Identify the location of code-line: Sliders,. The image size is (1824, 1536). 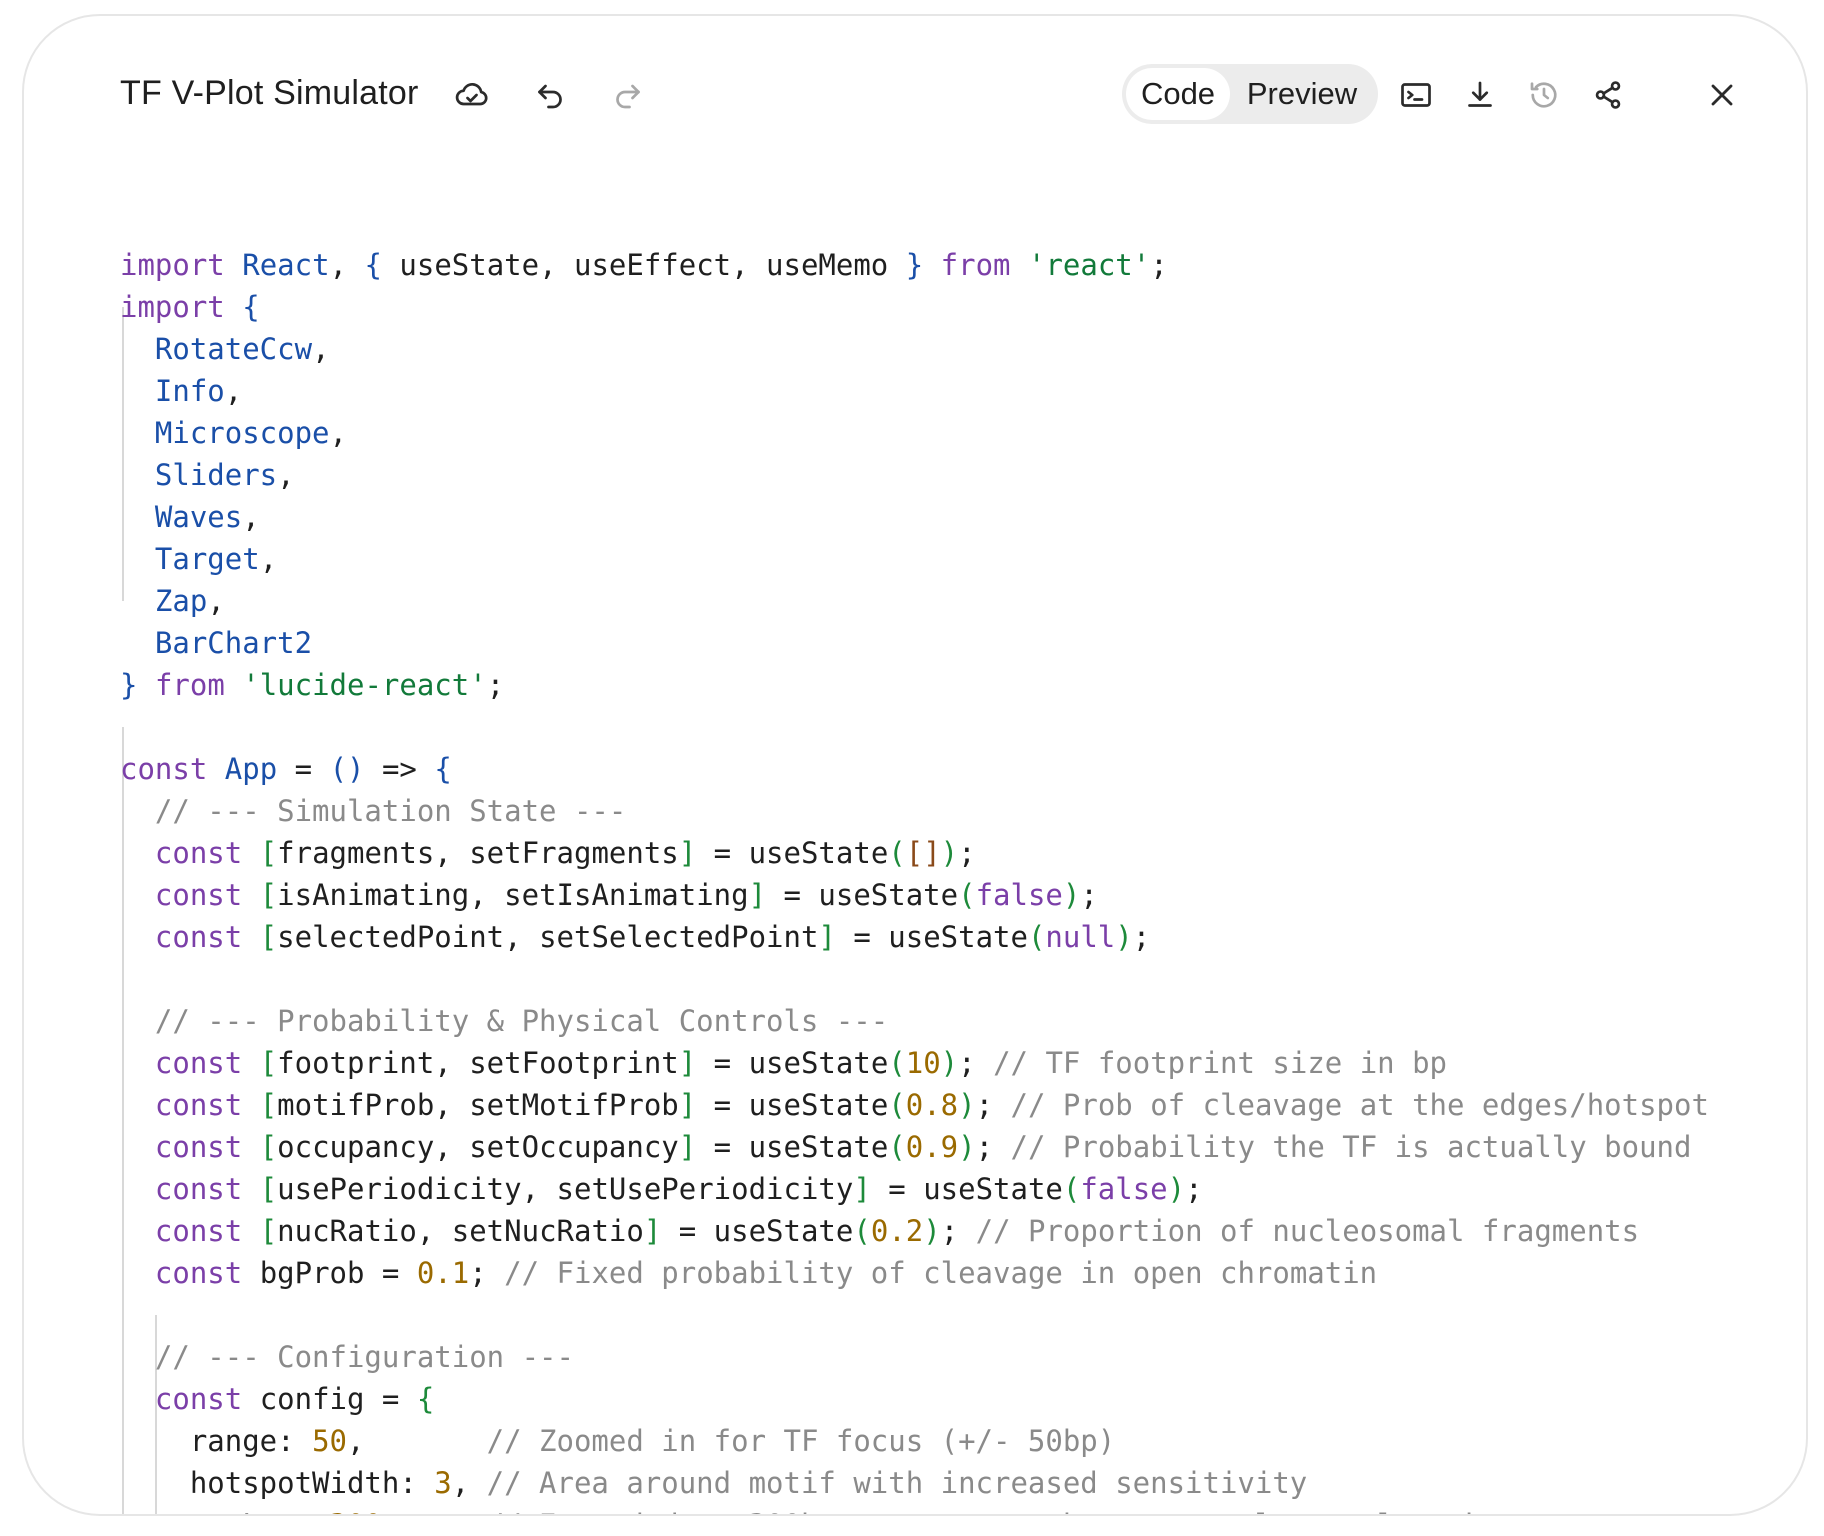
(224, 475).